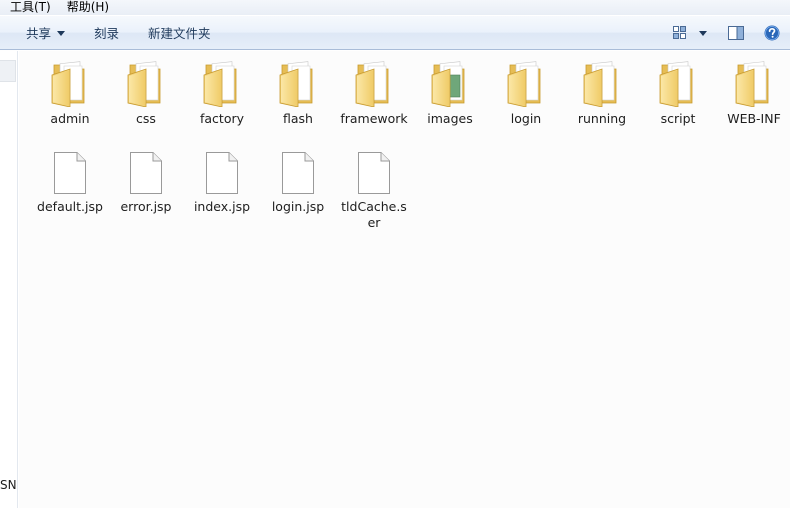 Image resolution: width=790 pixels, height=508 pixels. Describe the element at coordinates (678, 118) in the screenshot. I see `folder-name: script` at that location.